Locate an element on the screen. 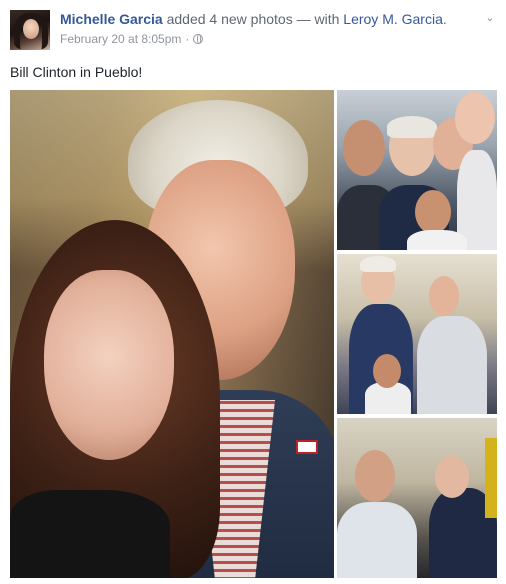  header-suffix: . is located at coordinates (444, 19).